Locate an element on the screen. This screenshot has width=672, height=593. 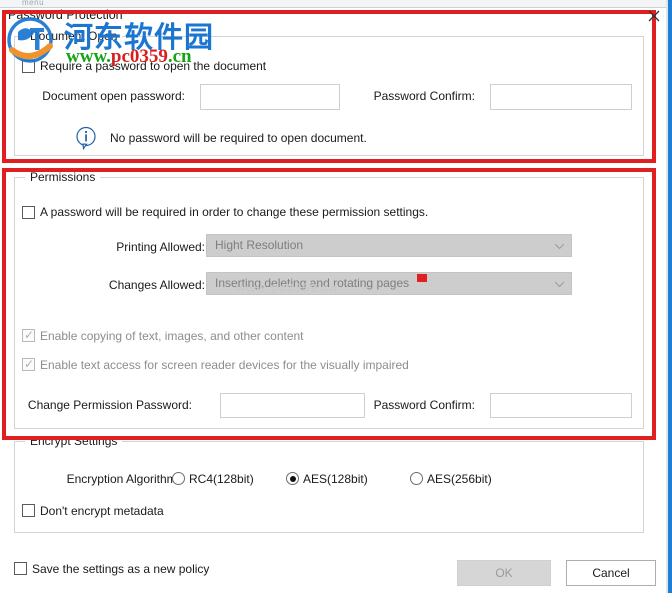
document-open-password-input is located at coordinates (270, 97).